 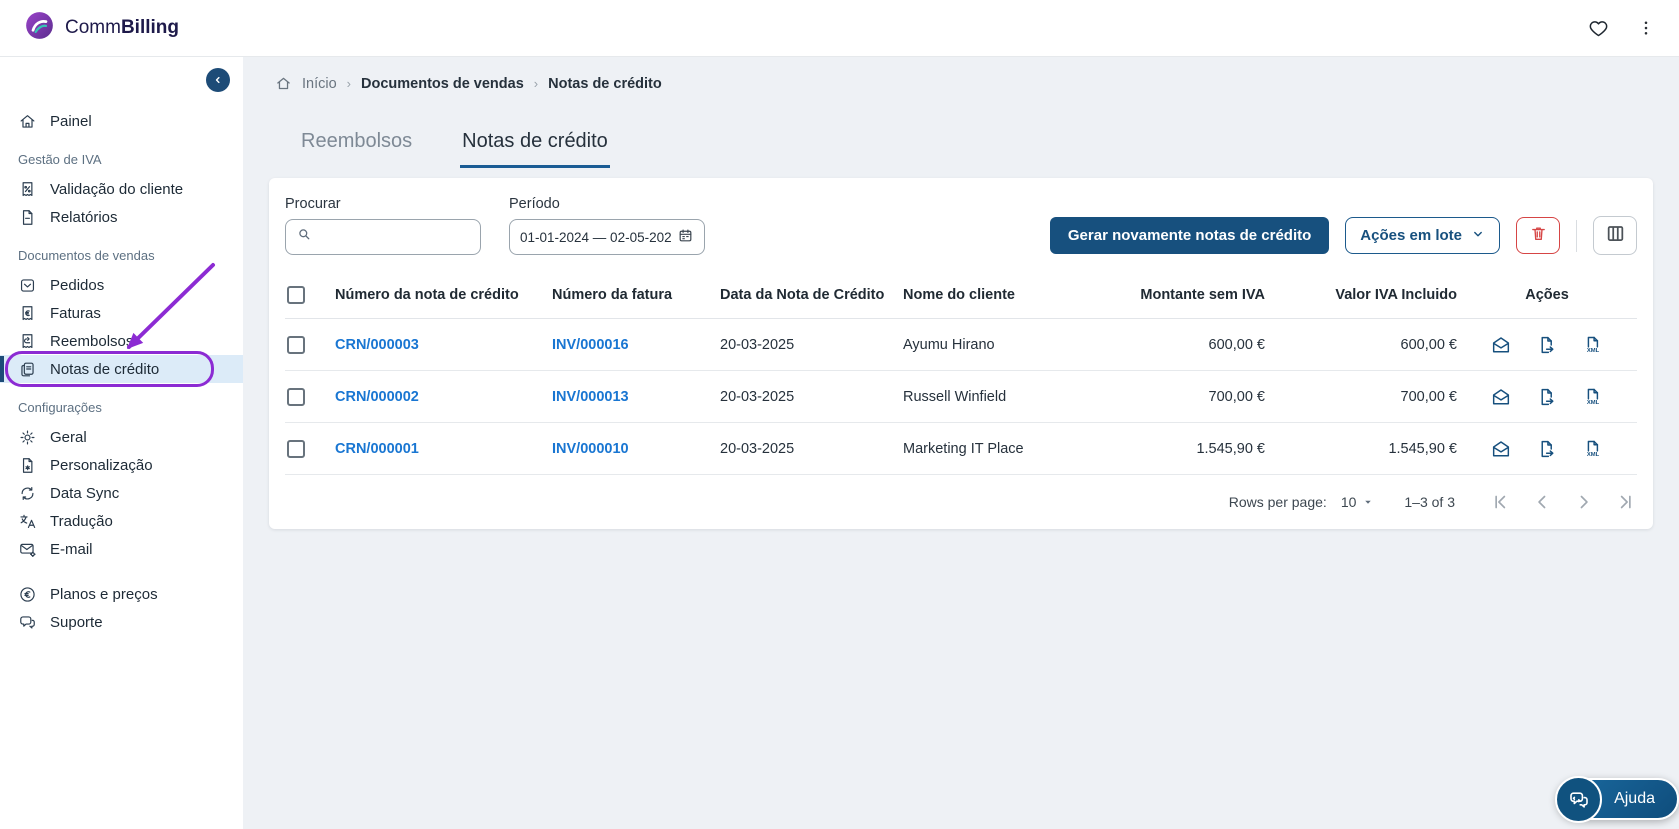 I want to click on columns-icon, so click(x=1615, y=236).